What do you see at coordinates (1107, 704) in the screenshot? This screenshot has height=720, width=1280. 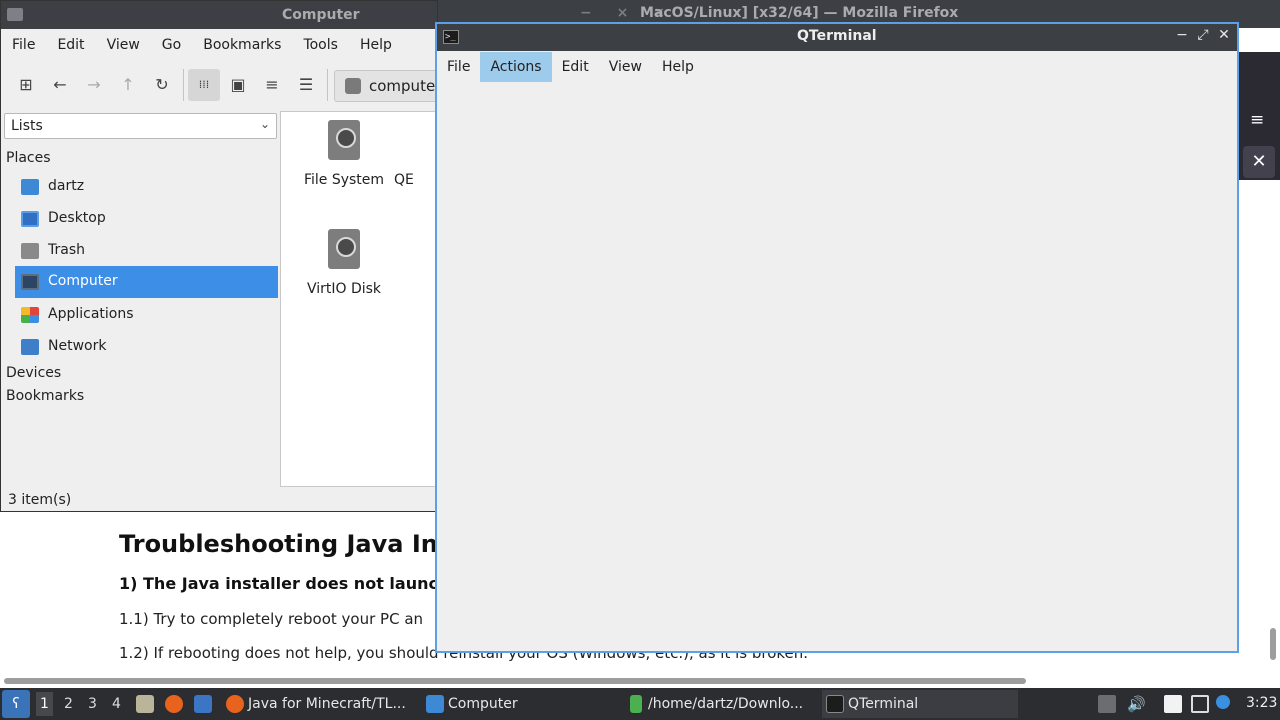 I see `eject-icon` at bounding box center [1107, 704].